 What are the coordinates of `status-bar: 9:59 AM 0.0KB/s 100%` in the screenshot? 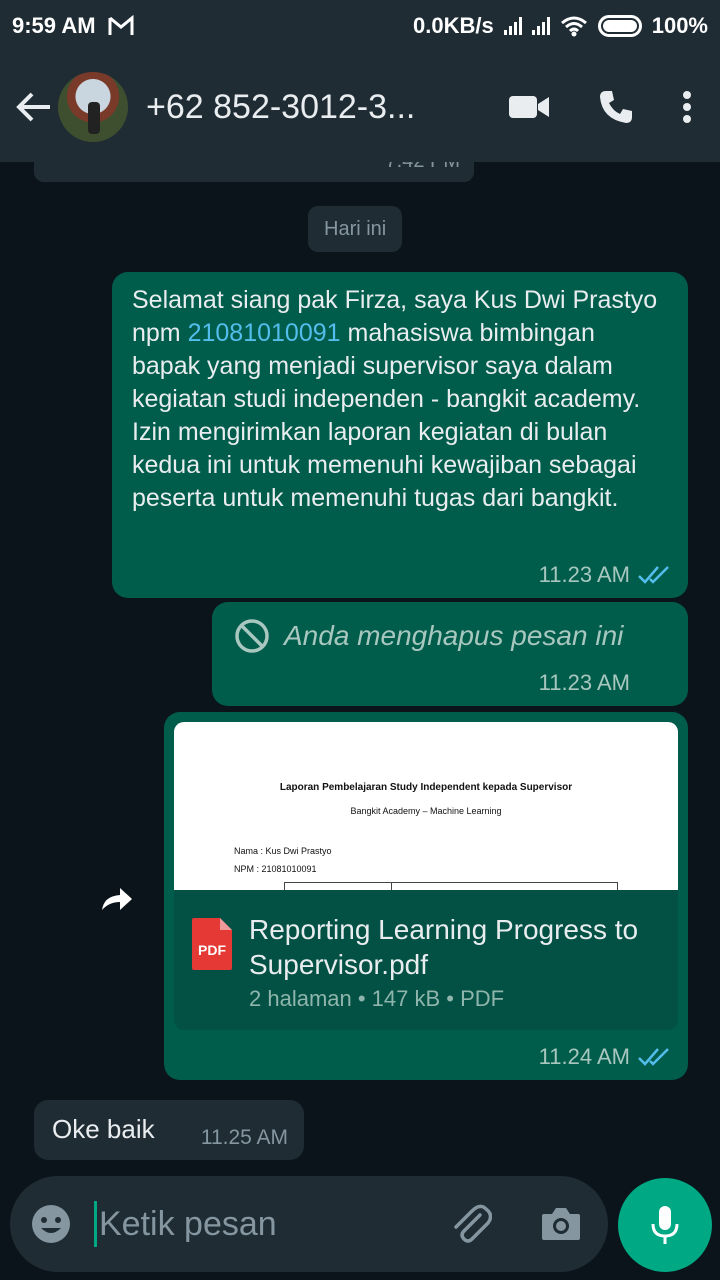 It's located at (360, 26).